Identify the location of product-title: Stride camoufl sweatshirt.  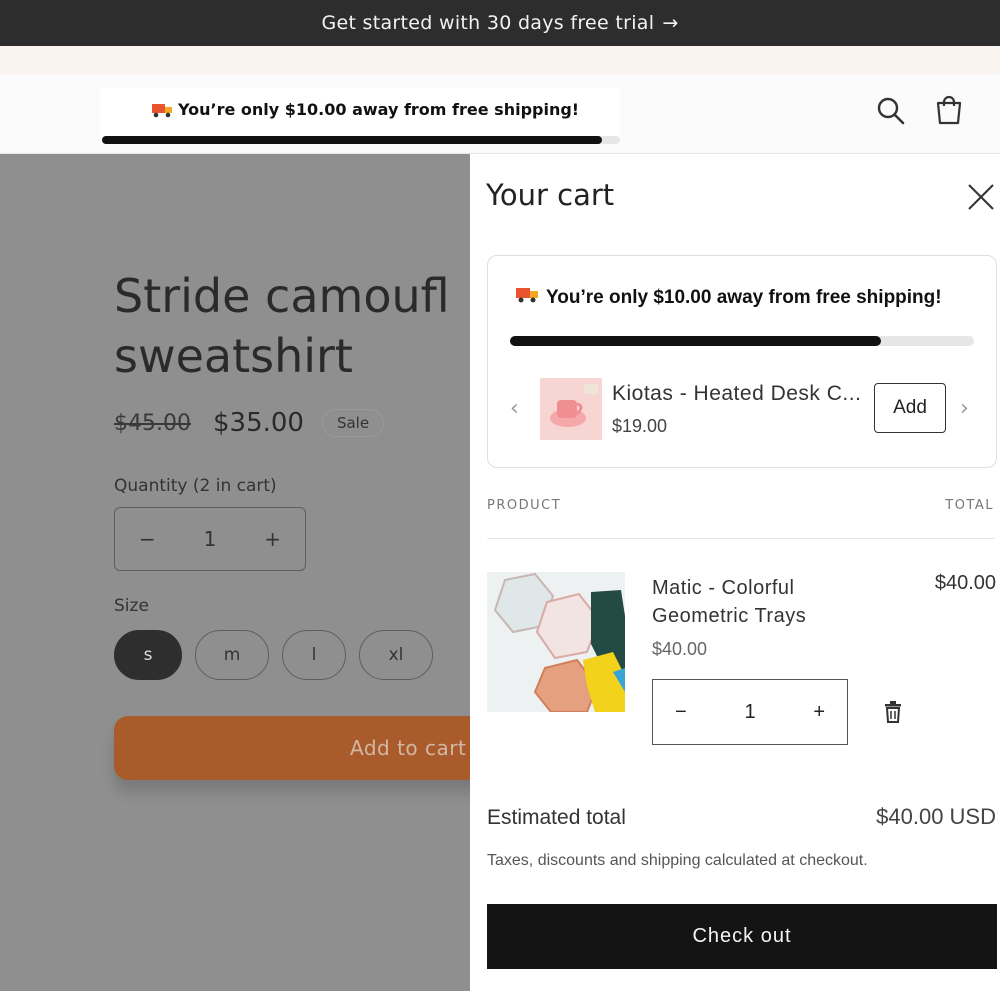
(282, 326).